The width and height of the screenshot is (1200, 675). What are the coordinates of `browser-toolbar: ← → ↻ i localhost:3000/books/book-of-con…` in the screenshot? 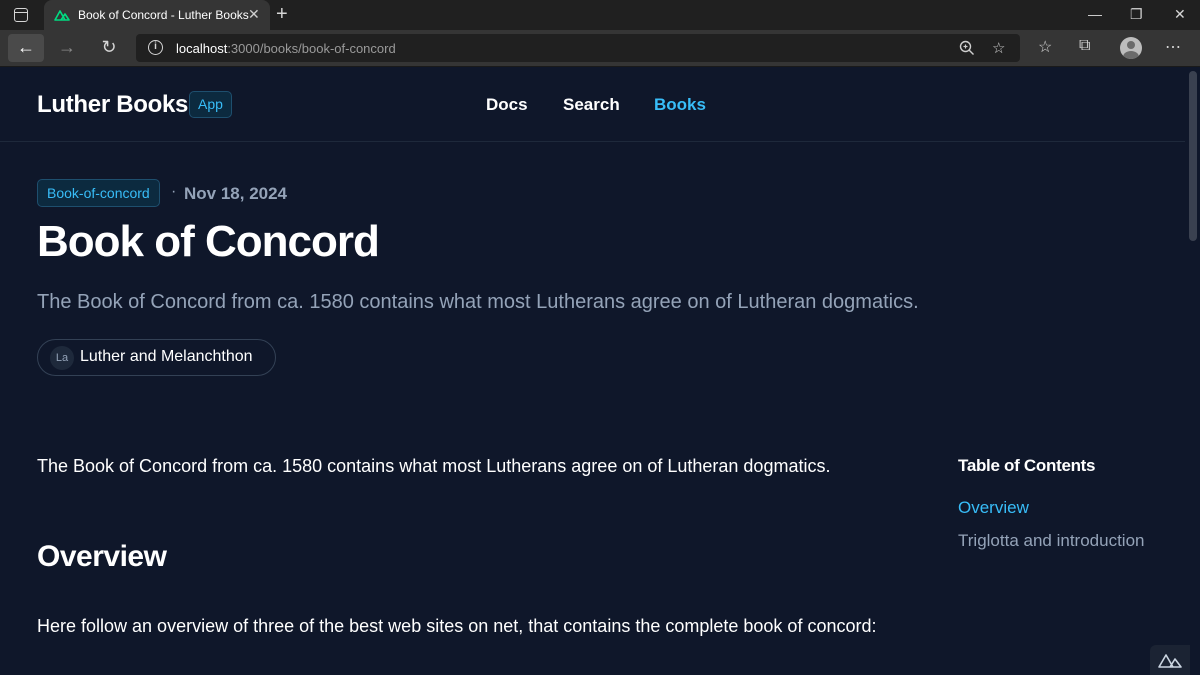 It's located at (600, 48).